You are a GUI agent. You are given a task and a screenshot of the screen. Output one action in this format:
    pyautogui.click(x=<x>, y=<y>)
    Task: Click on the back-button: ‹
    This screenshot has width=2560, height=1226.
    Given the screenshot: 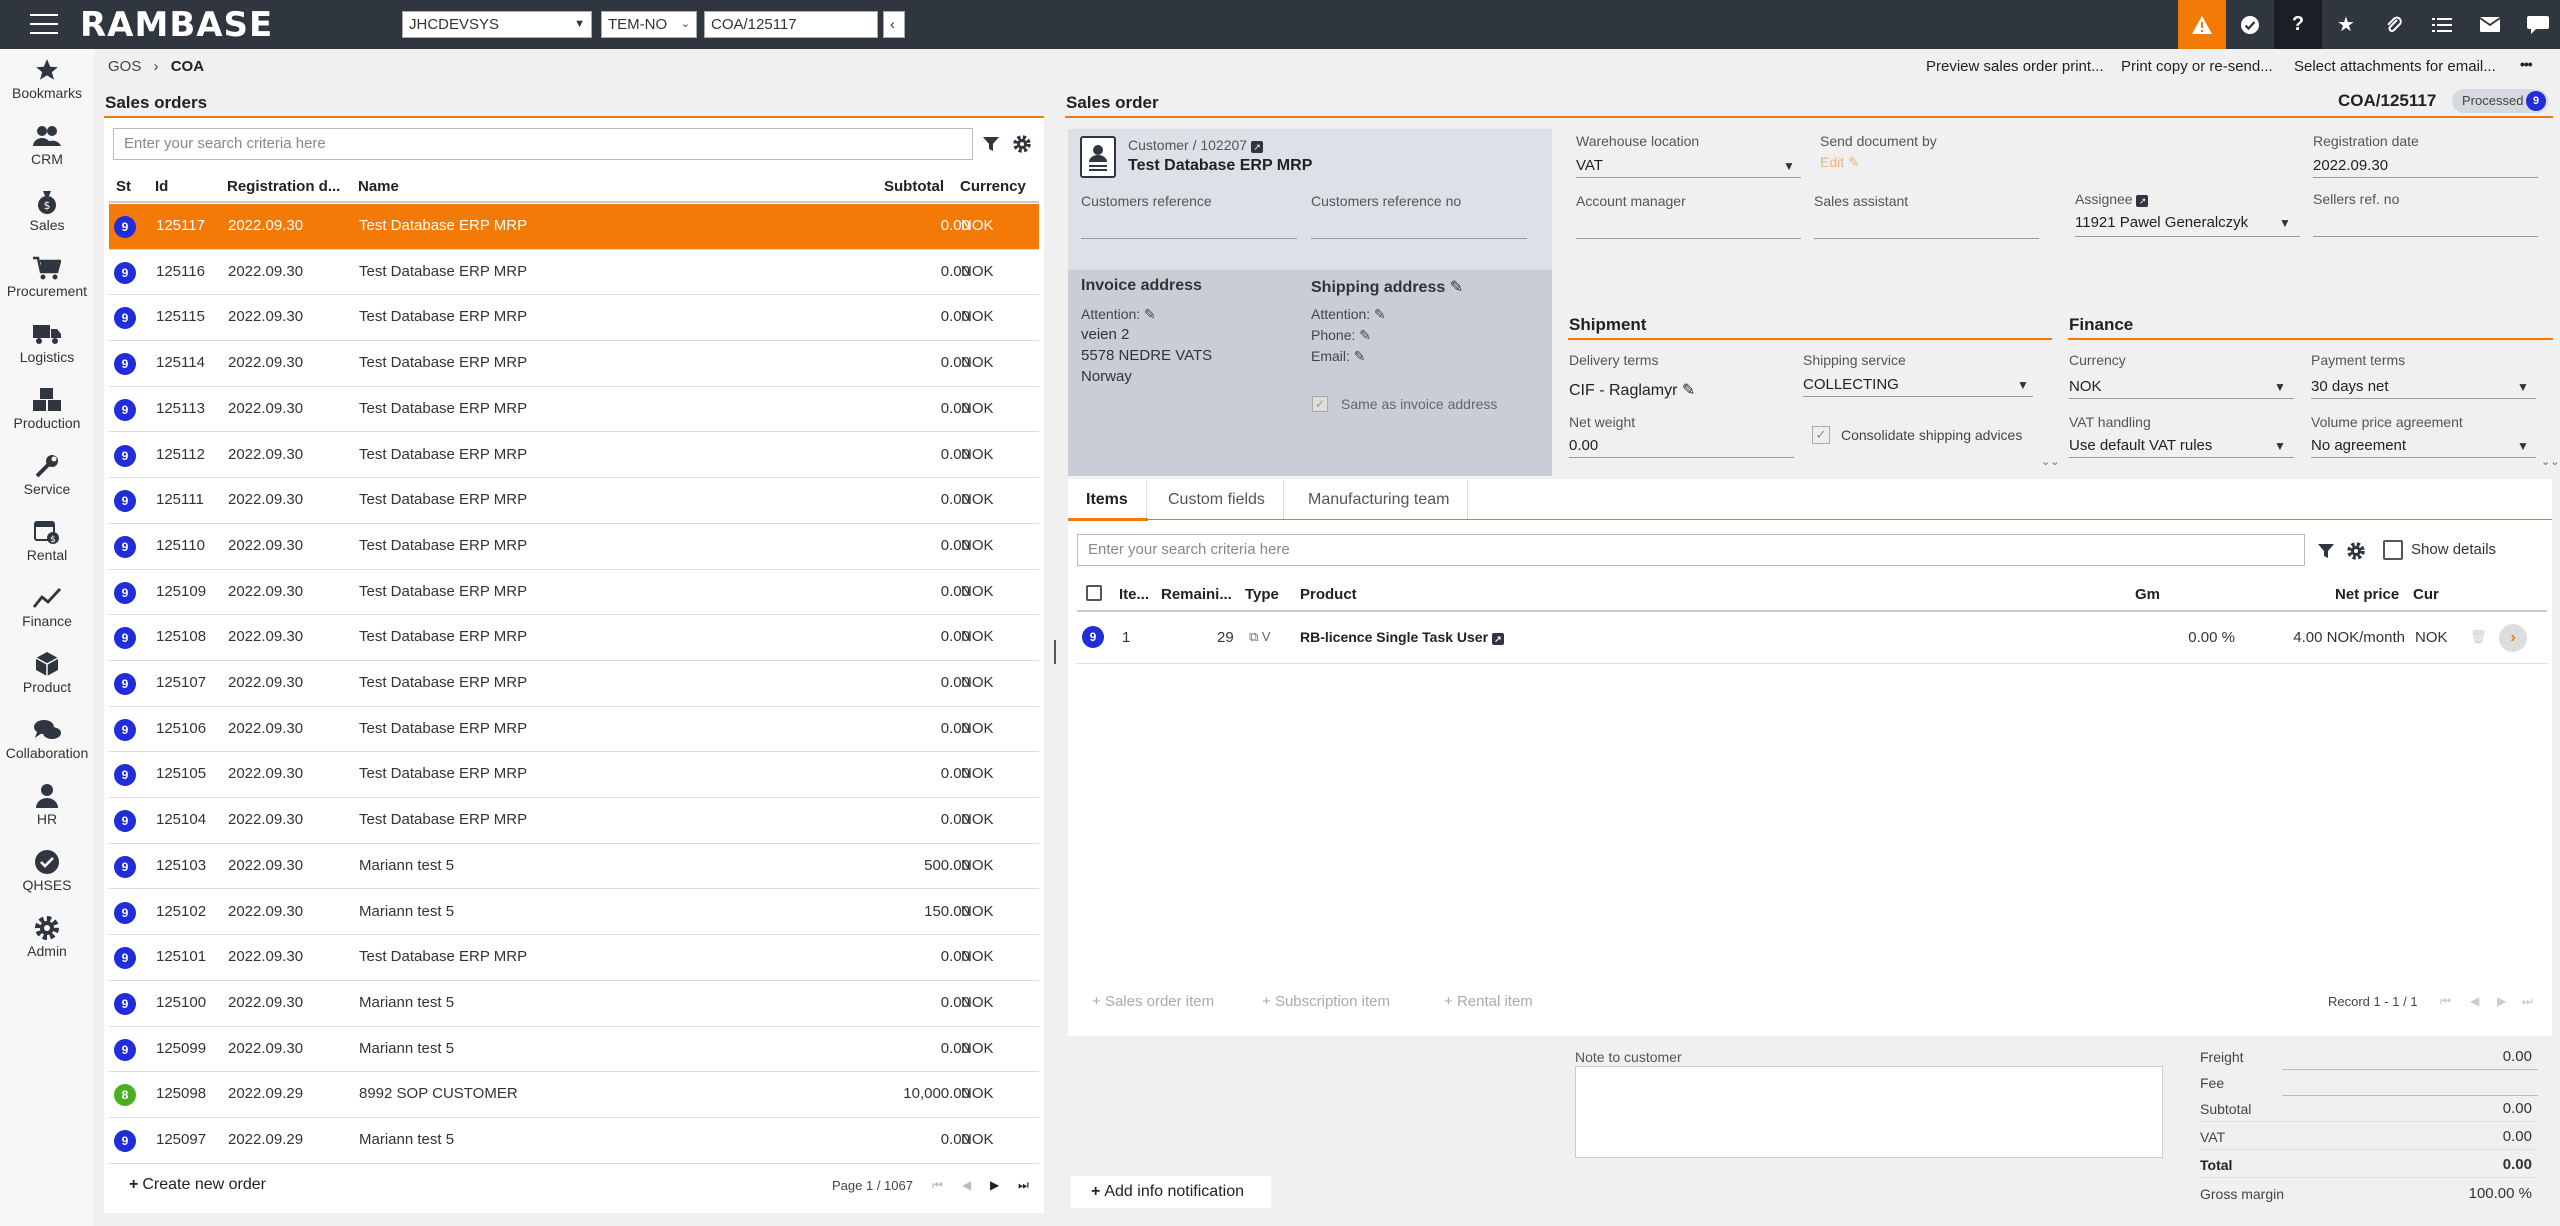 What is the action you would take?
    pyautogui.click(x=894, y=24)
    